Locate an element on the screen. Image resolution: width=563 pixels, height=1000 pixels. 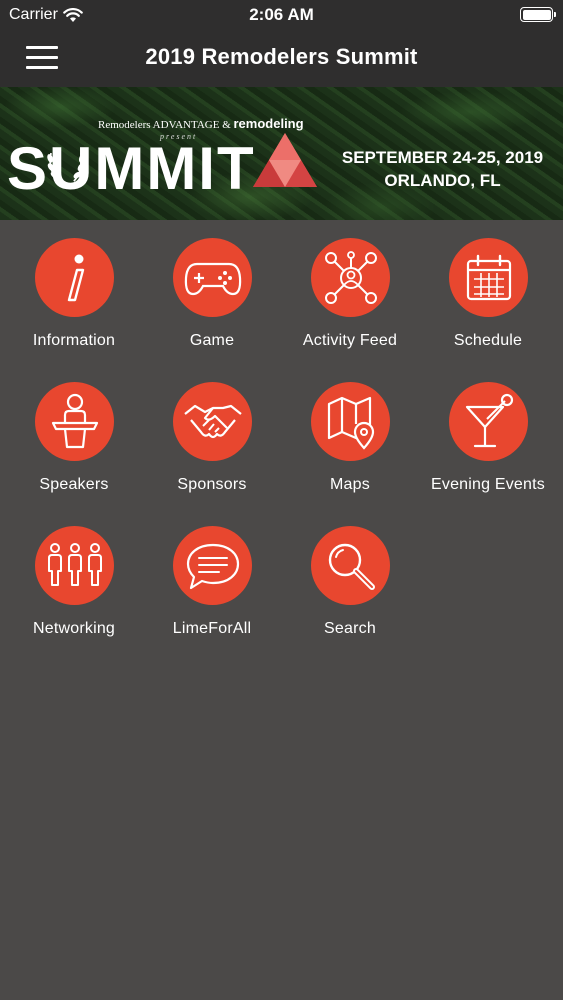
tile-label: Sponsors is located at coordinates (212, 484).